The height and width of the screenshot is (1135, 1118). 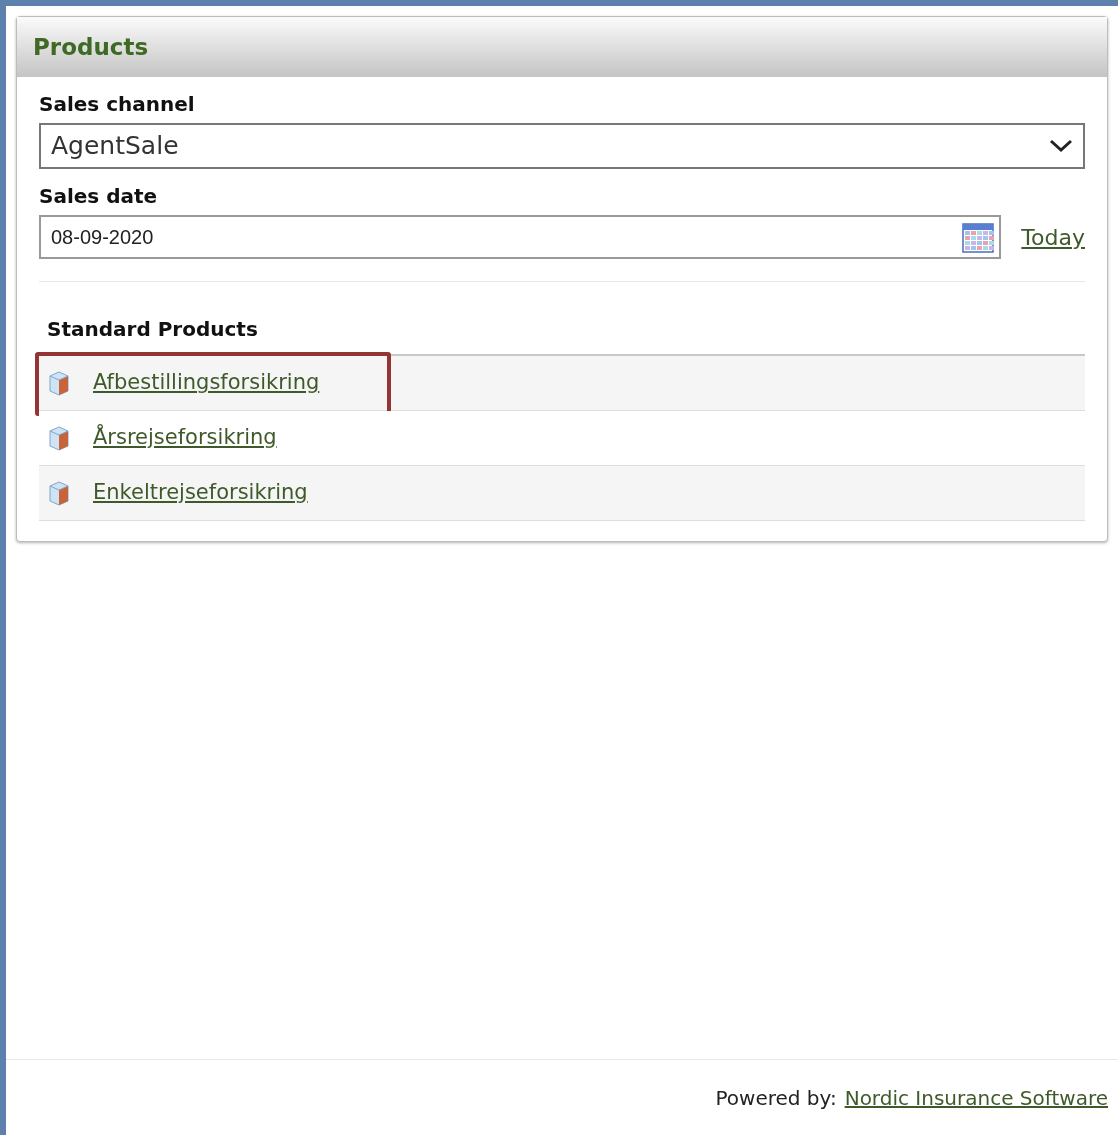 I want to click on product-link: Årsrejseforsikring, so click(x=185, y=438).